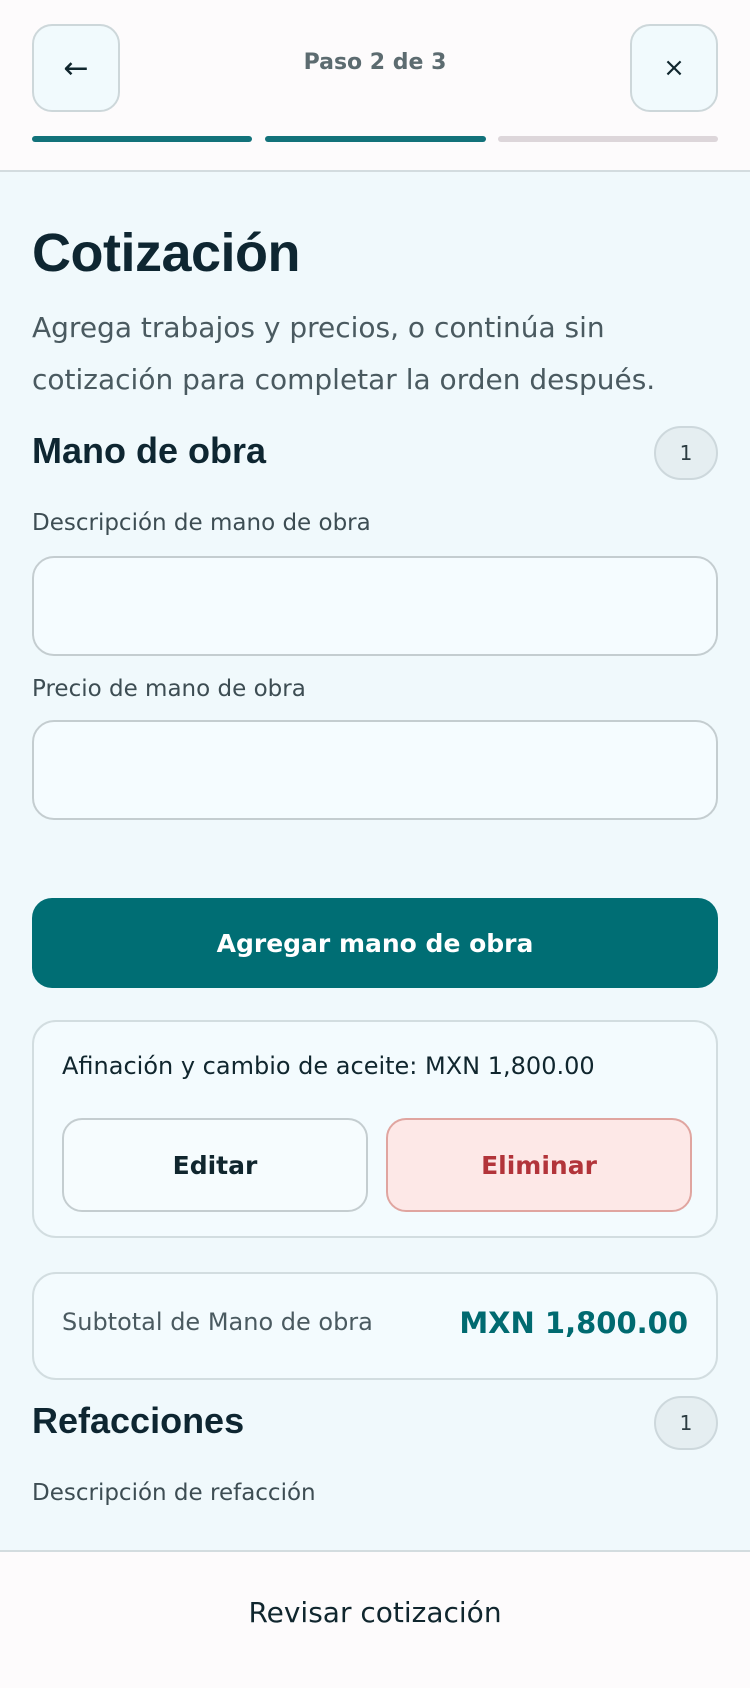  What do you see at coordinates (169, 689) in the screenshot?
I see `labor-price-label: Precio de mano de obra` at bounding box center [169, 689].